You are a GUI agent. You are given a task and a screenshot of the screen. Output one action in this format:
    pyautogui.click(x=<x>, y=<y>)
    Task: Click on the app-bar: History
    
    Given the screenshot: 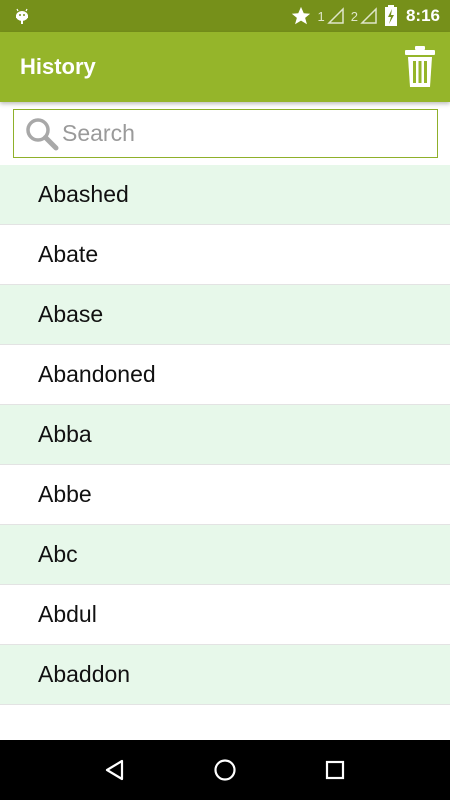 What is the action you would take?
    pyautogui.click(x=225, y=67)
    